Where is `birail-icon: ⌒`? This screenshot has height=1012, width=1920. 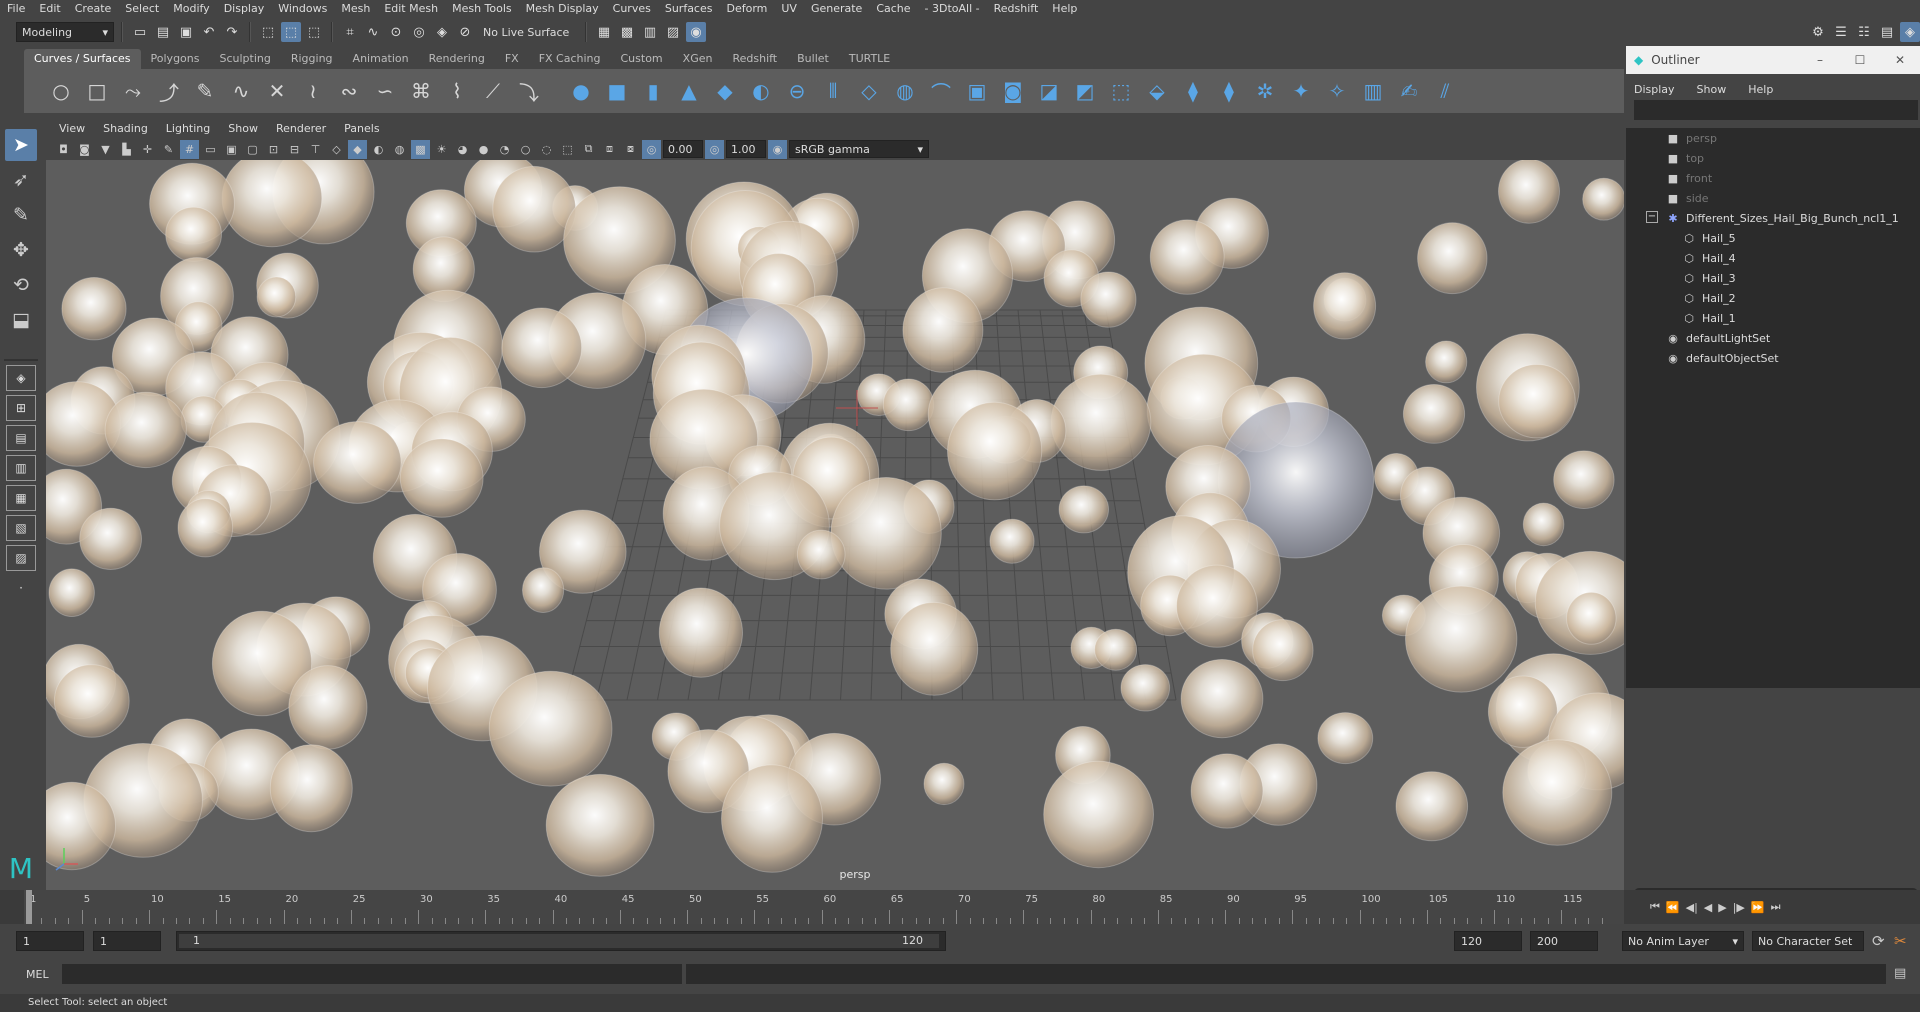 birail-icon: ⌒ is located at coordinates (941, 91).